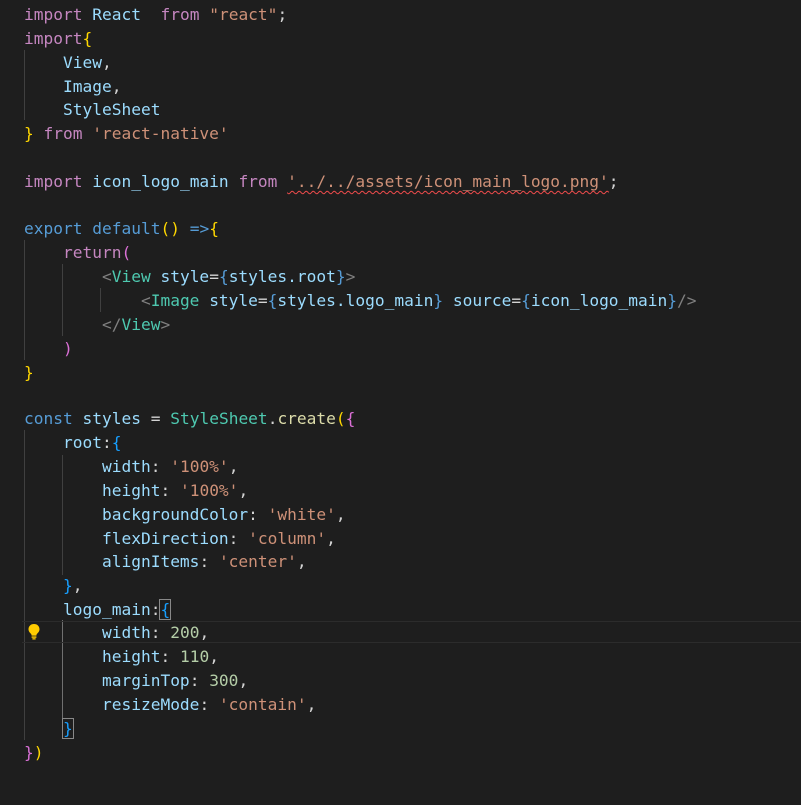 The height and width of the screenshot is (805, 801). Describe the element at coordinates (111, 324) in the screenshot. I see `tag-bracket: </` at that location.